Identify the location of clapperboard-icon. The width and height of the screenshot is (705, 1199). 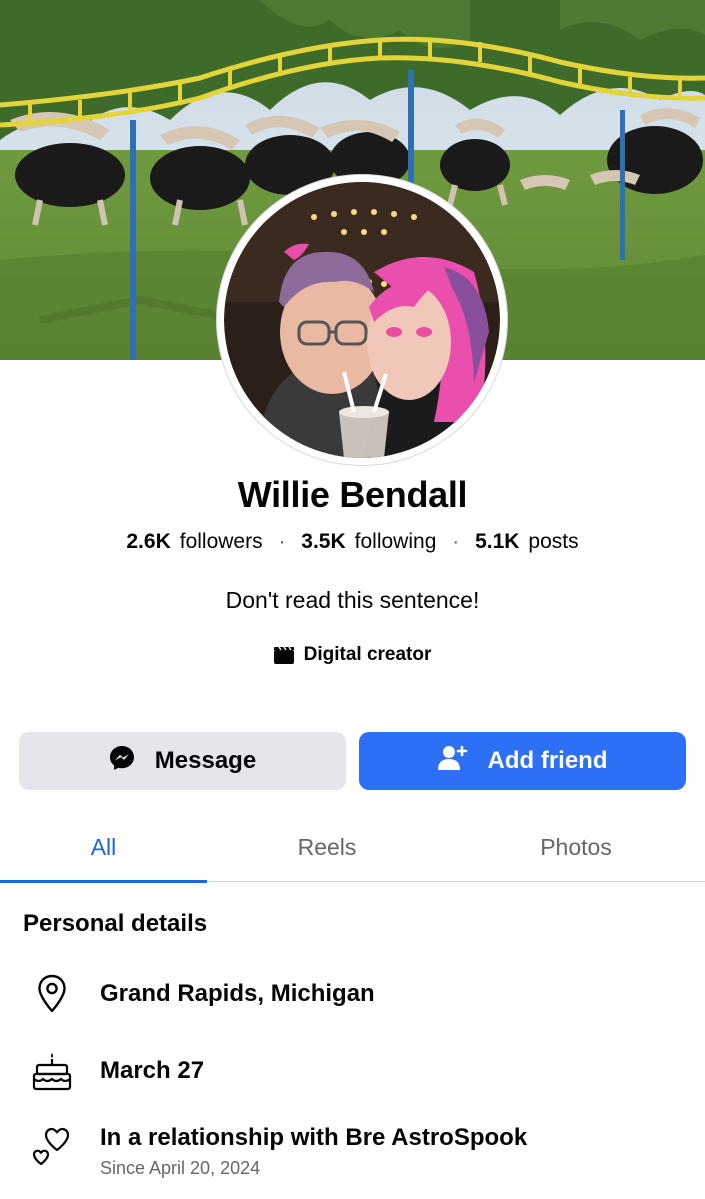
(283, 655).